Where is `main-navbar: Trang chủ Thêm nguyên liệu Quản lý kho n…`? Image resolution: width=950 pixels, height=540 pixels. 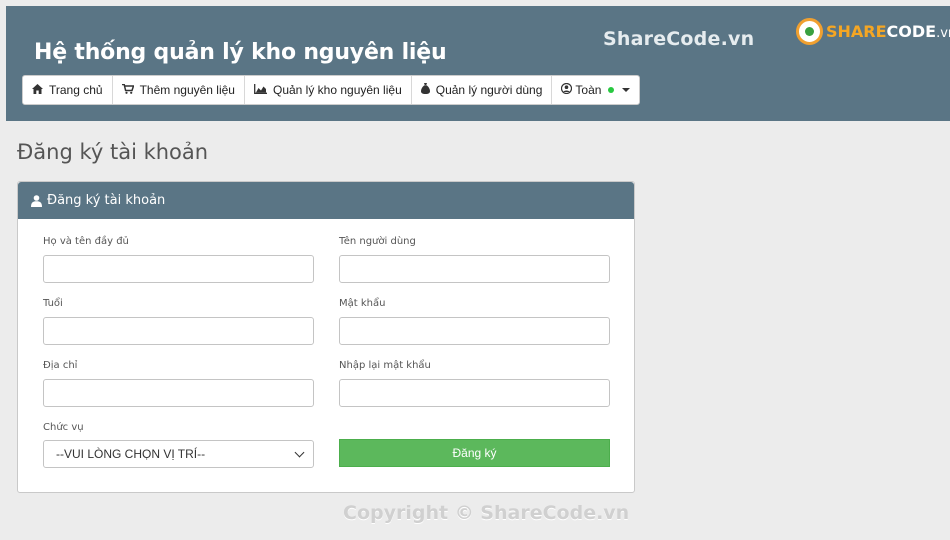
main-navbar: Trang chủ Thêm nguyên liệu Quản lý kho n… is located at coordinates (331, 90).